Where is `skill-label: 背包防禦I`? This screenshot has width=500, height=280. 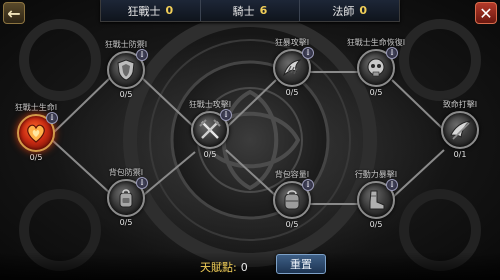
skill-label: 背包防禦I is located at coordinates (126, 172).